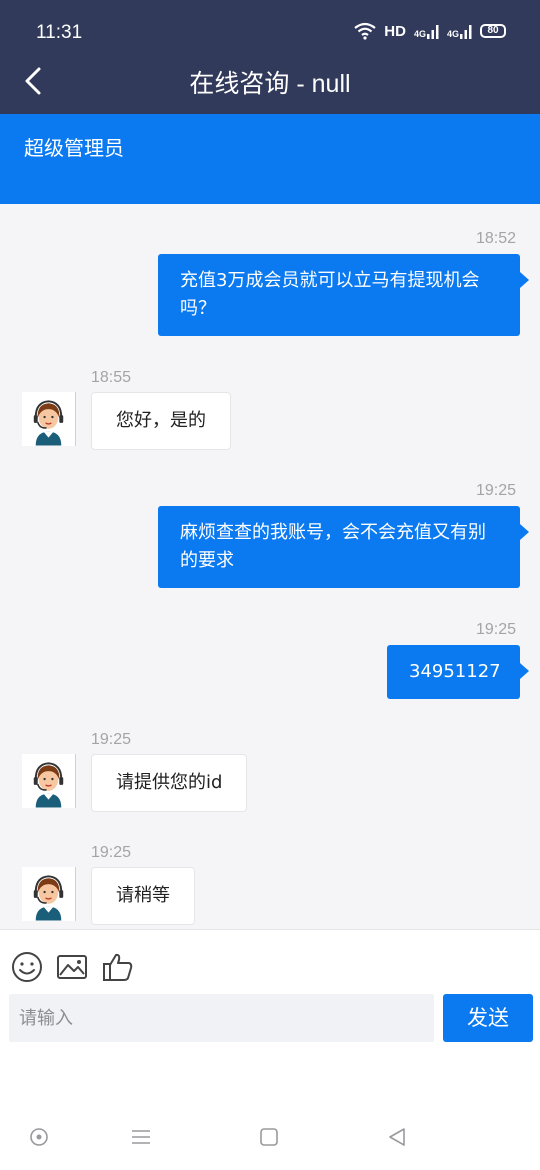 The width and height of the screenshot is (540, 1170). What do you see at coordinates (27, 967) in the screenshot?
I see `emoji-icon` at bounding box center [27, 967].